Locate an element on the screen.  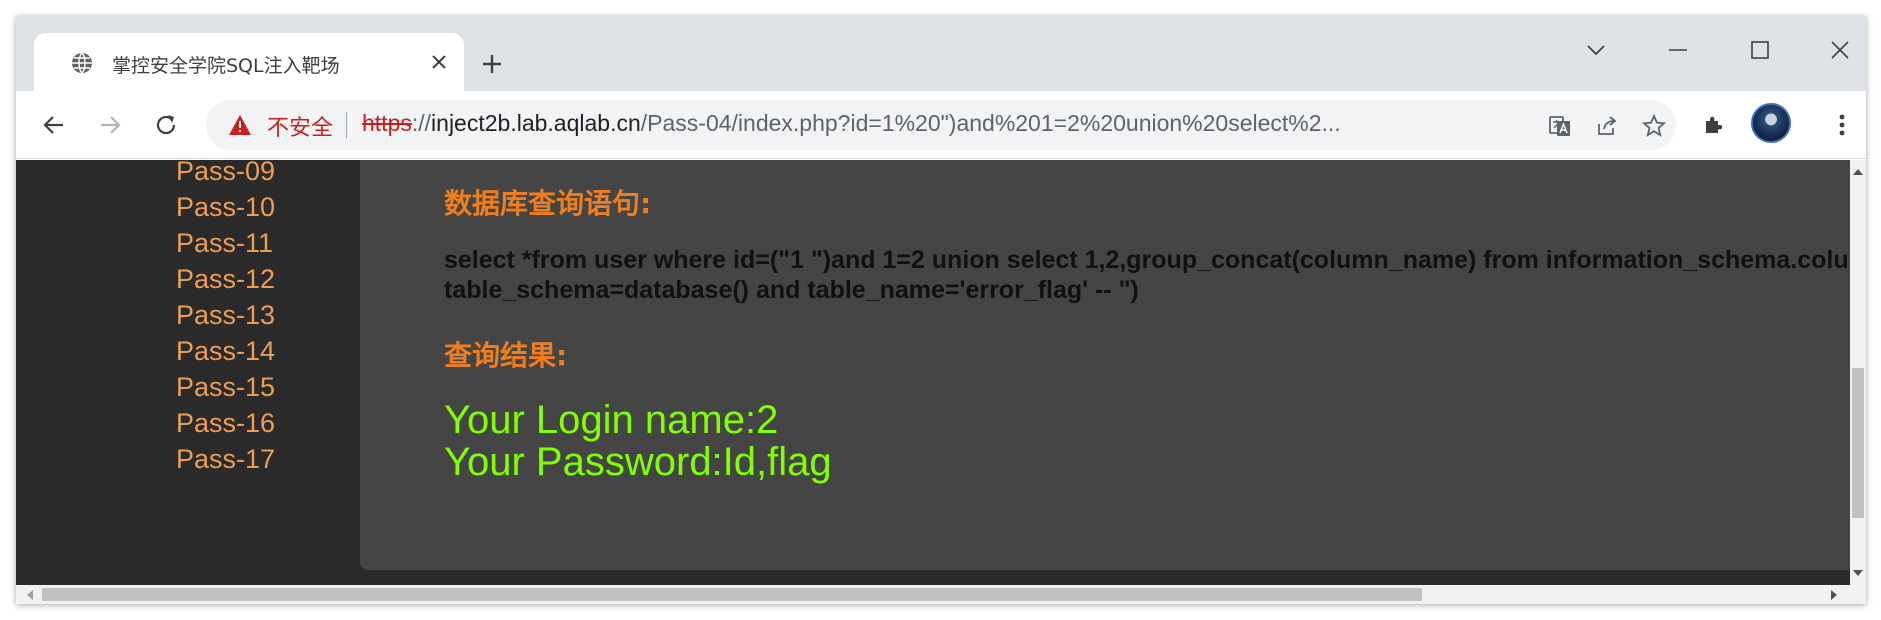
avatar is located at coordinates (1771, 123).